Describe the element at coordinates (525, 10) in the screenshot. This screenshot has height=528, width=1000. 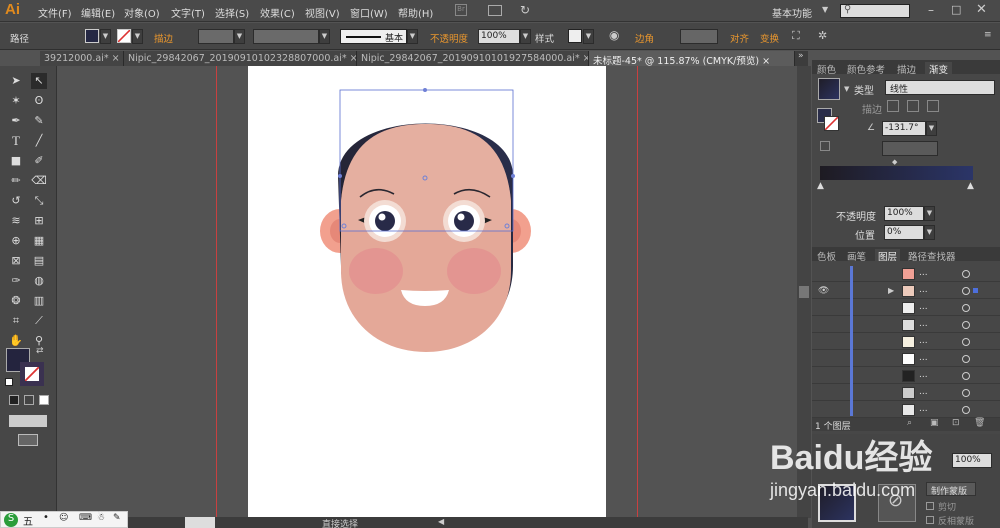
I see `sync-icon: ↻` at that location.